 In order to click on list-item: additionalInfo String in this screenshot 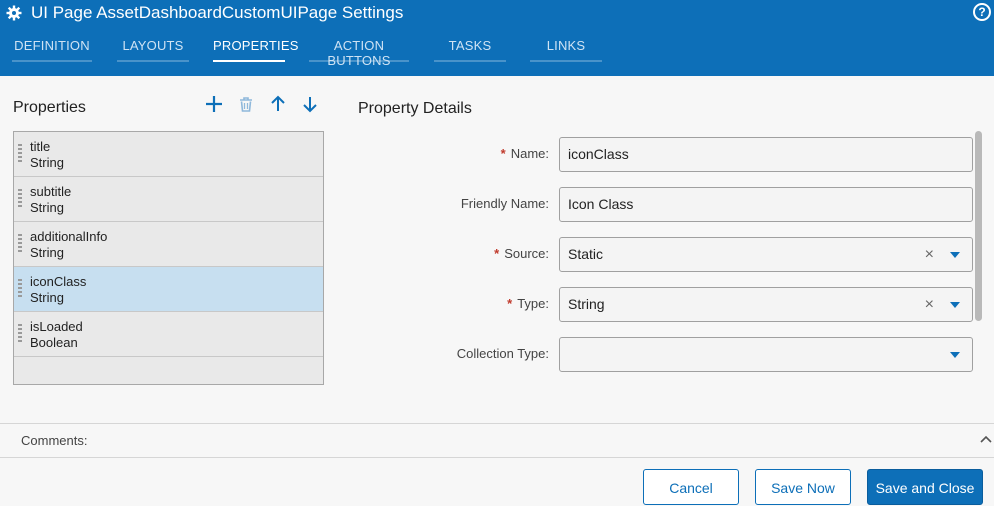, I will do `click(168, 244)`.